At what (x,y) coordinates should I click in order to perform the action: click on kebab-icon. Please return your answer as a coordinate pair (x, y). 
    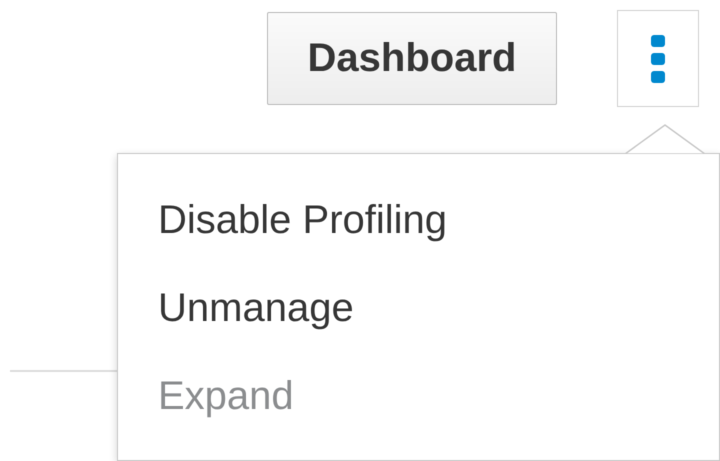
    Looking at the image, I should click on (658, 58).